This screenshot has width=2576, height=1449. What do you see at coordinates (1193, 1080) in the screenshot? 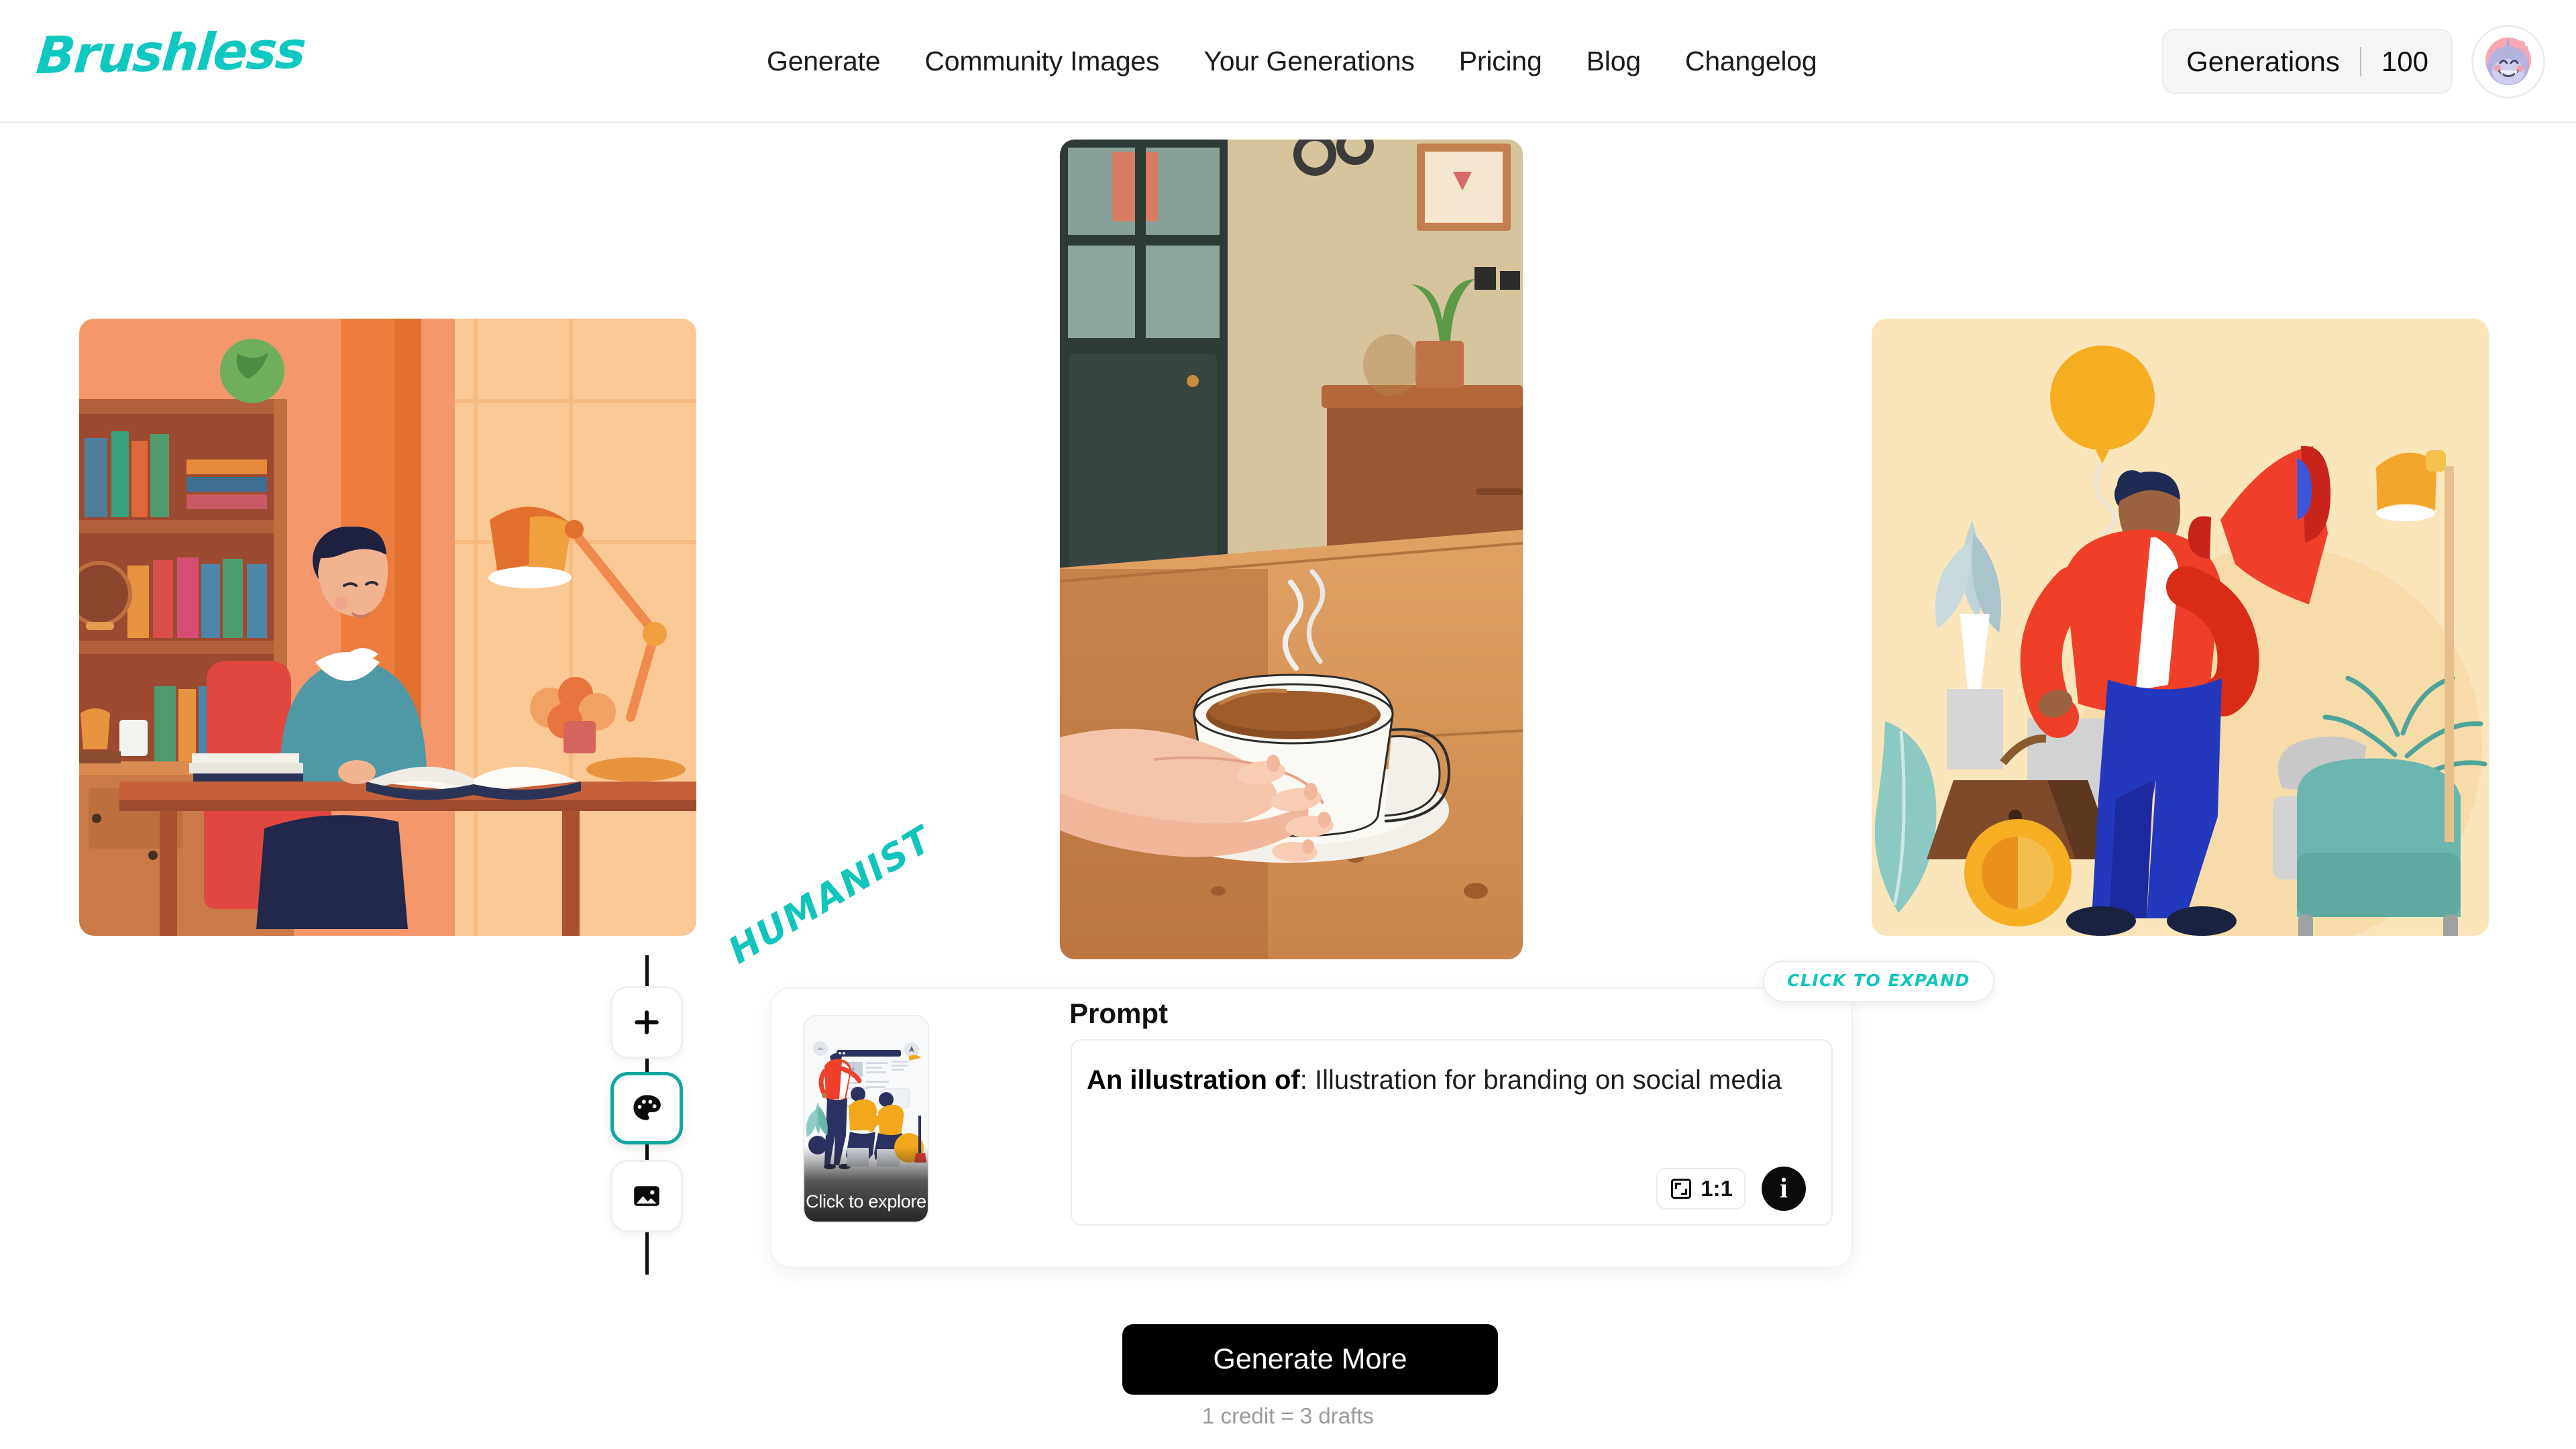
I see `prompt-prefix: An illustration of` at bounding box center [1193, 1080].